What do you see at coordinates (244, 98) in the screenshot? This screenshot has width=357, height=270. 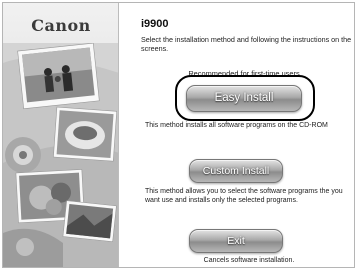 I see `easy-install-button: Easy Install` at bounding box center [244, 98].